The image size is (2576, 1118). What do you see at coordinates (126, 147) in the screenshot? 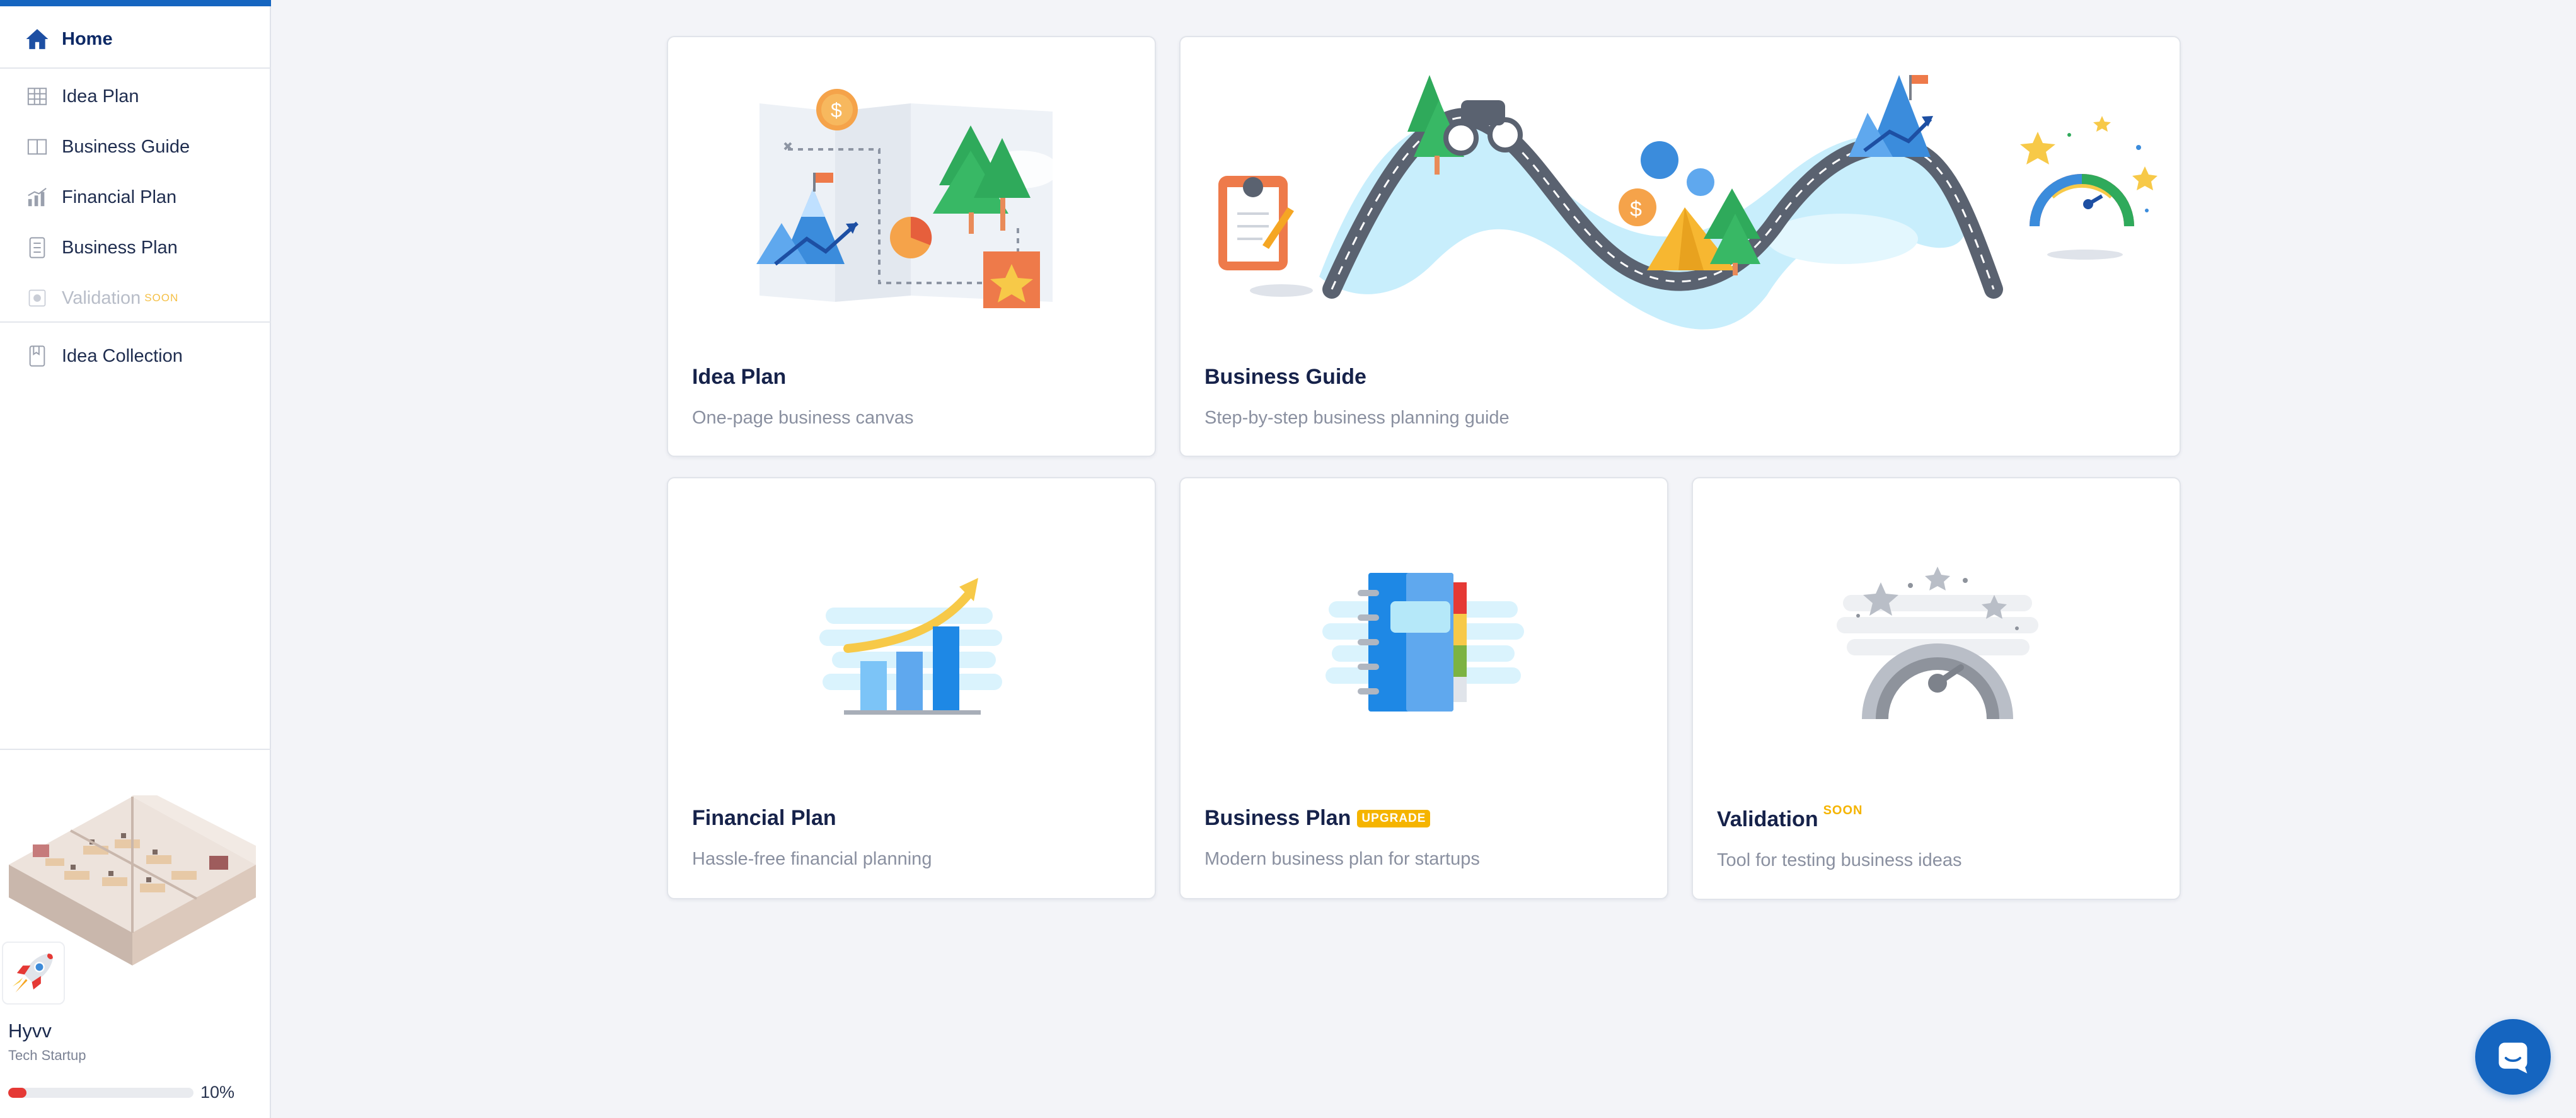
I see `sidebar-item-label: Business Guide` at bounding box center [126, 147].